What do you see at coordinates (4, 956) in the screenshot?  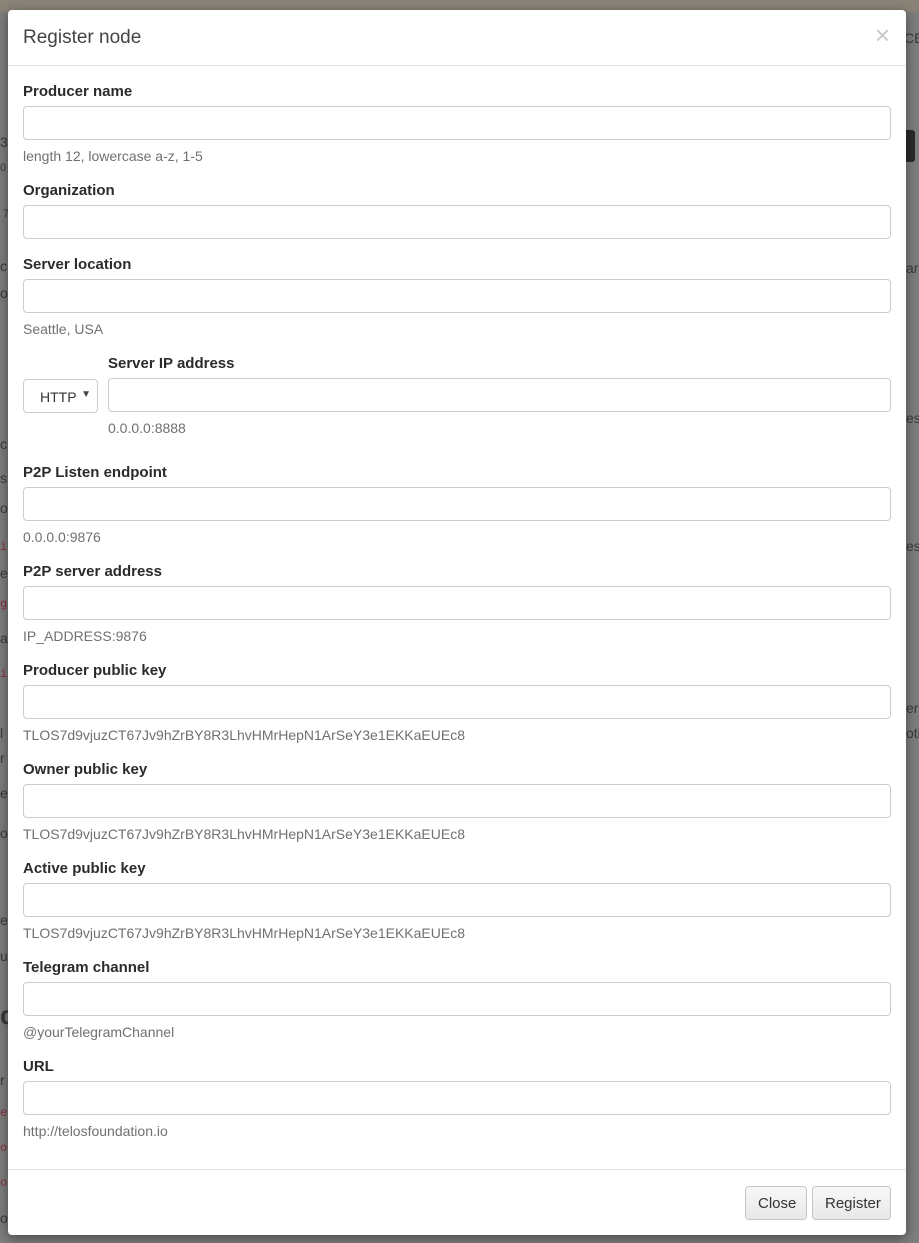 I see `background-text: u` at bounding box center [4, 956].